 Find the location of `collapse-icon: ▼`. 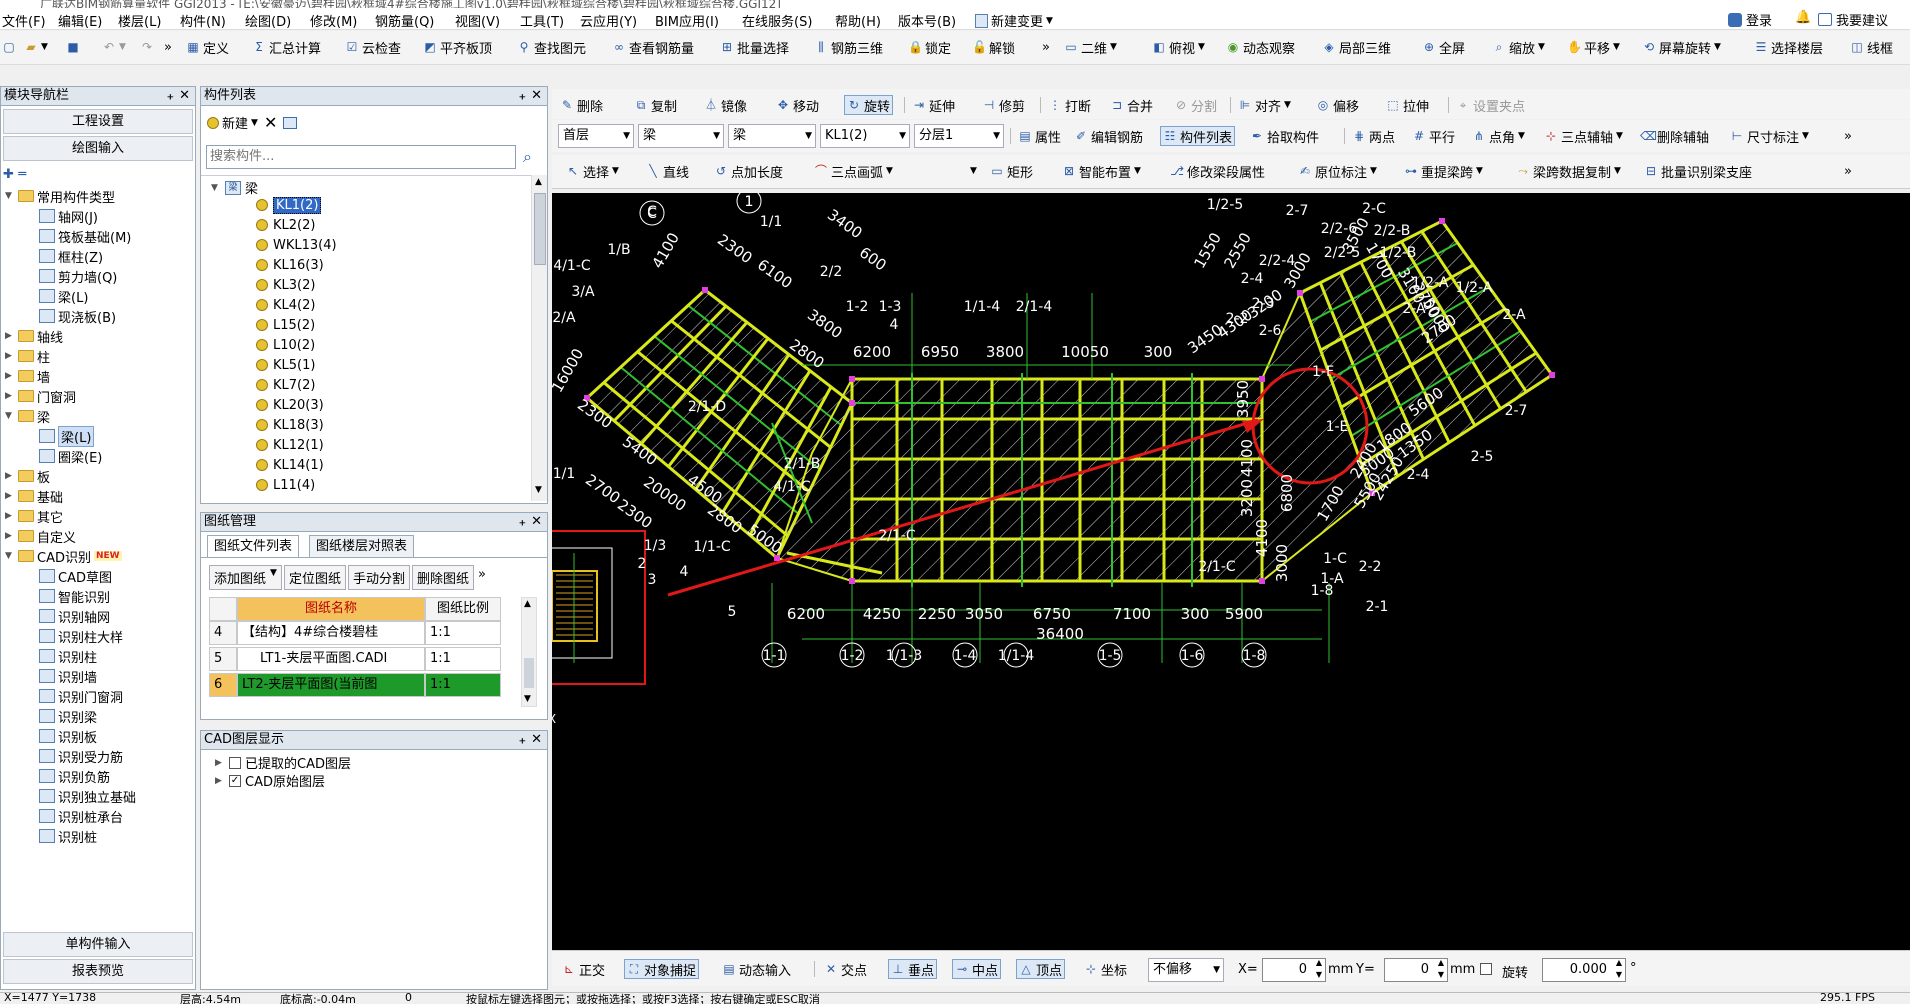

collapse-icon: ▼ is located at coordinates (10, 416).